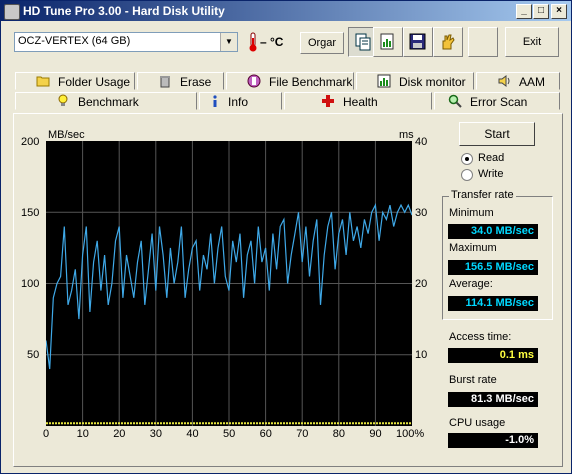 The image size is (572, 474). What do you see at coordinates (302, 434) in the screenshot?
I see `x-tick: 70` at bounding box center [302, 434].